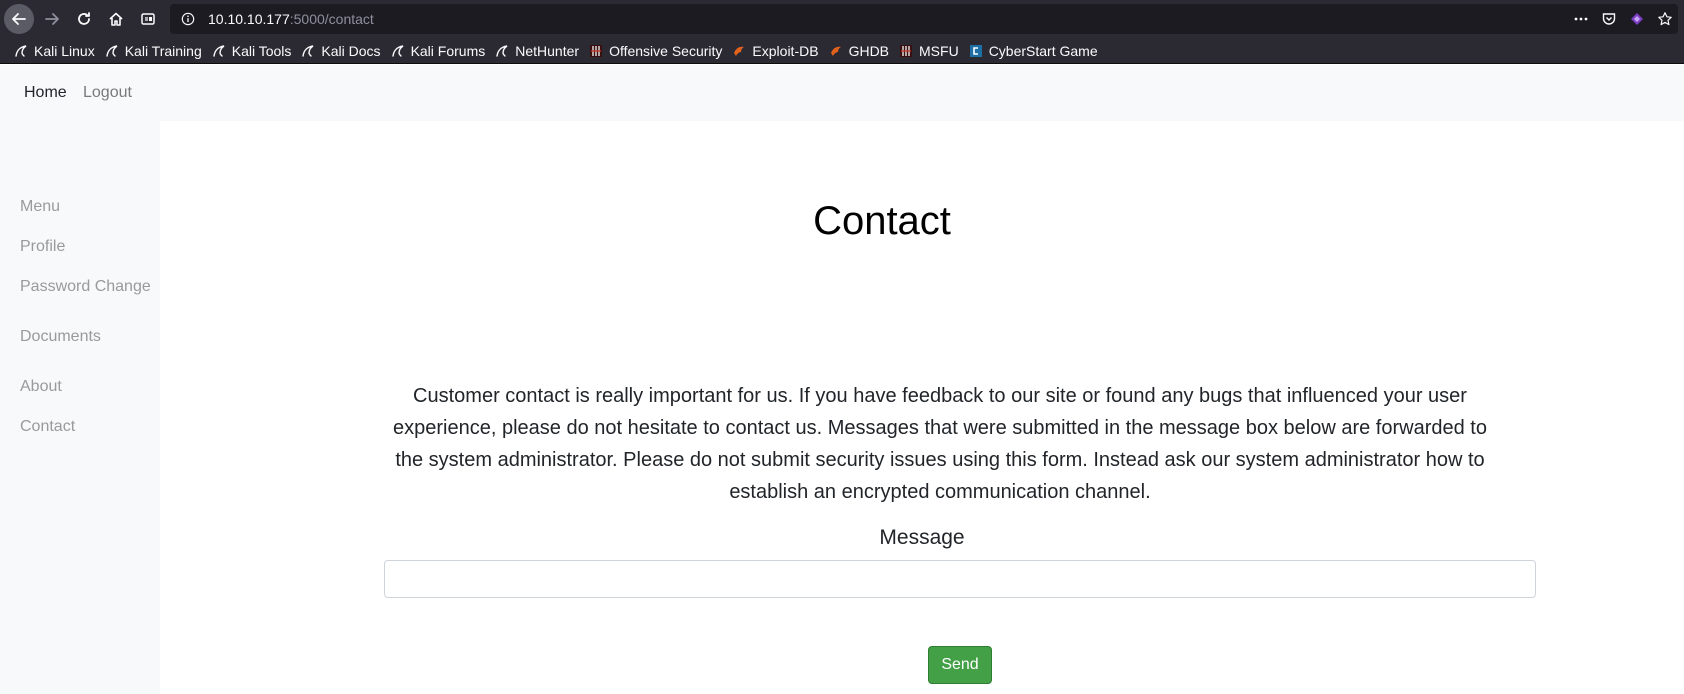 This screenshot has width=1684, height=694. I want to click on home-button, so click(116, 19).